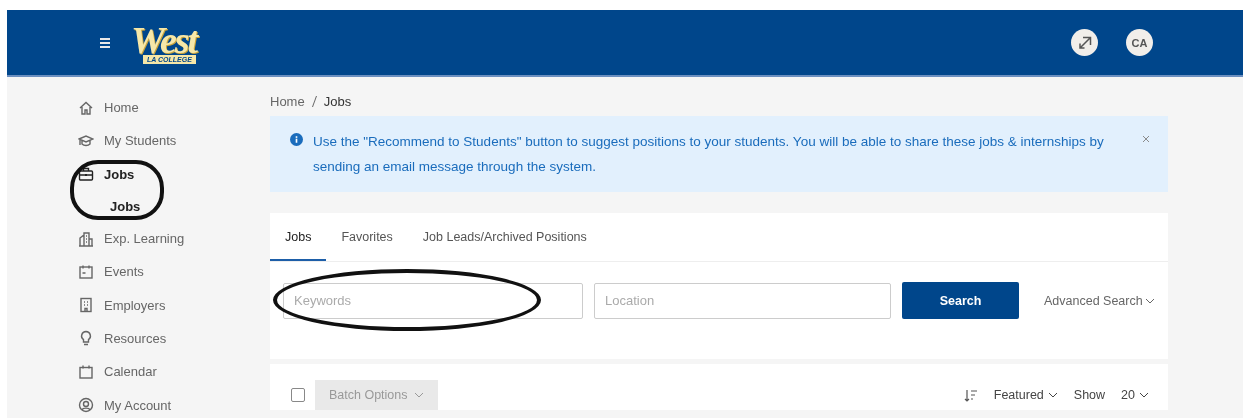 Image resolution: width=1250 pixels, height=418 pixels. Describe the element at coordinates (86, 405) in the screenshot. I see `account-icon` at that location.